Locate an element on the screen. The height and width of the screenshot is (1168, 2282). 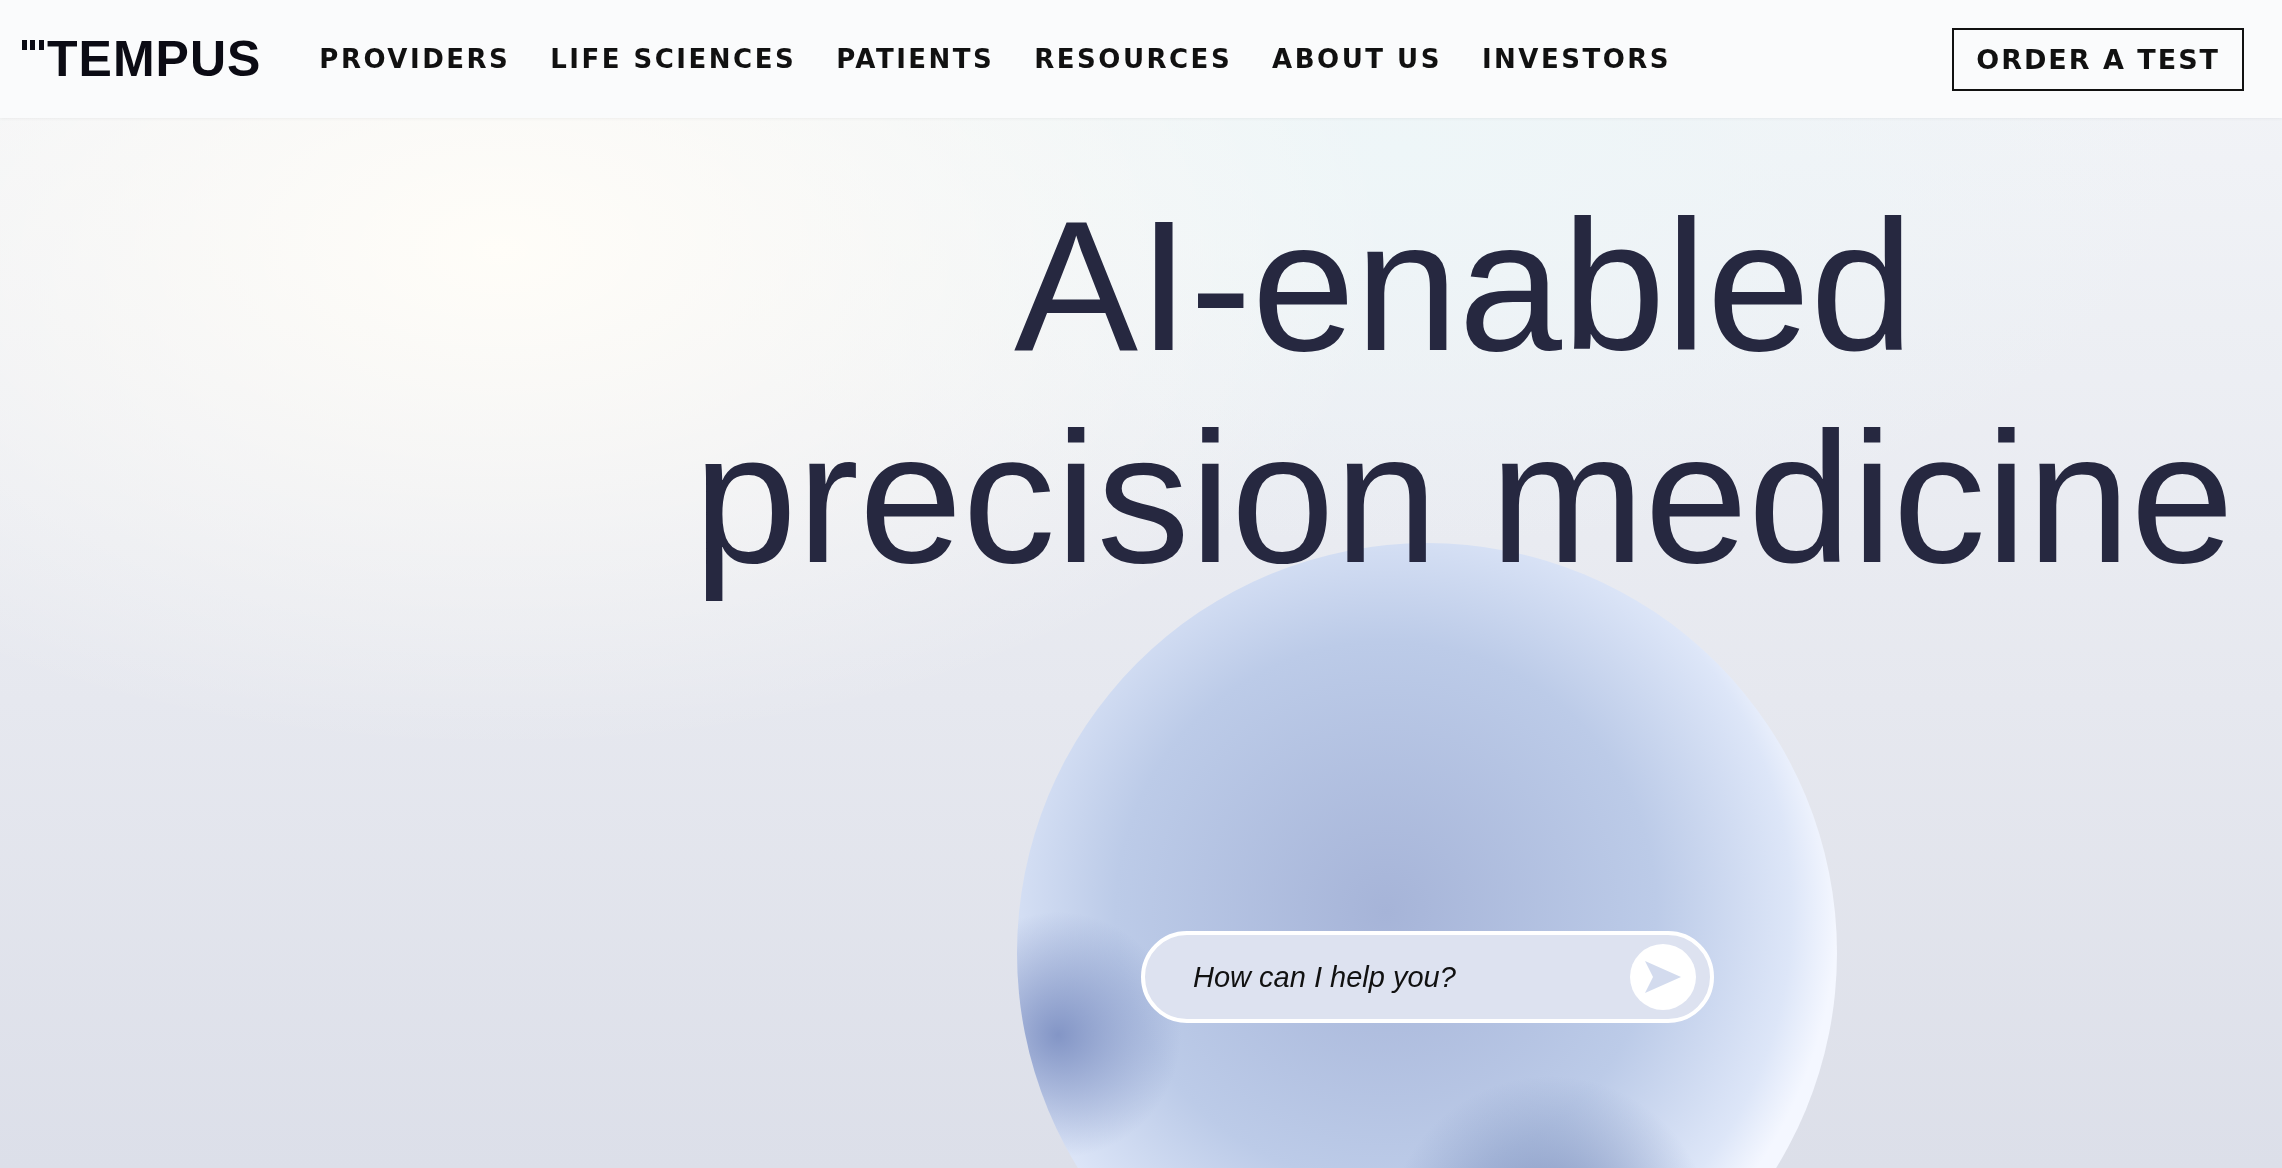
send-button is located at coordinates (1663, 977).